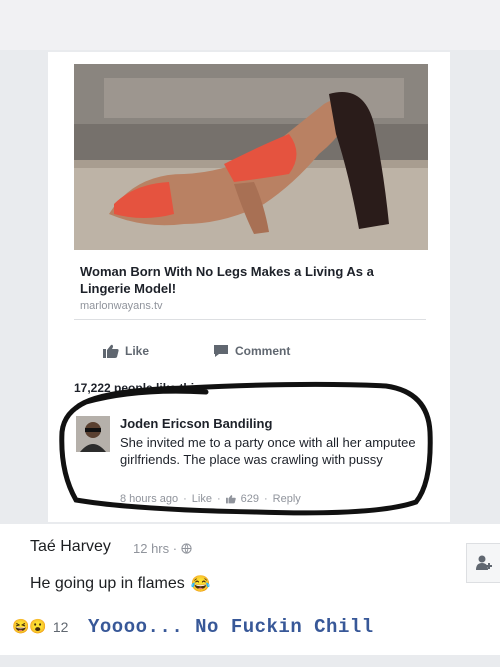 This screenshot has height=667, width=500. What do you see at coordinates (137, 351) in the screenshot?
I see `like-label: Like` at bounding box center [137, 351].